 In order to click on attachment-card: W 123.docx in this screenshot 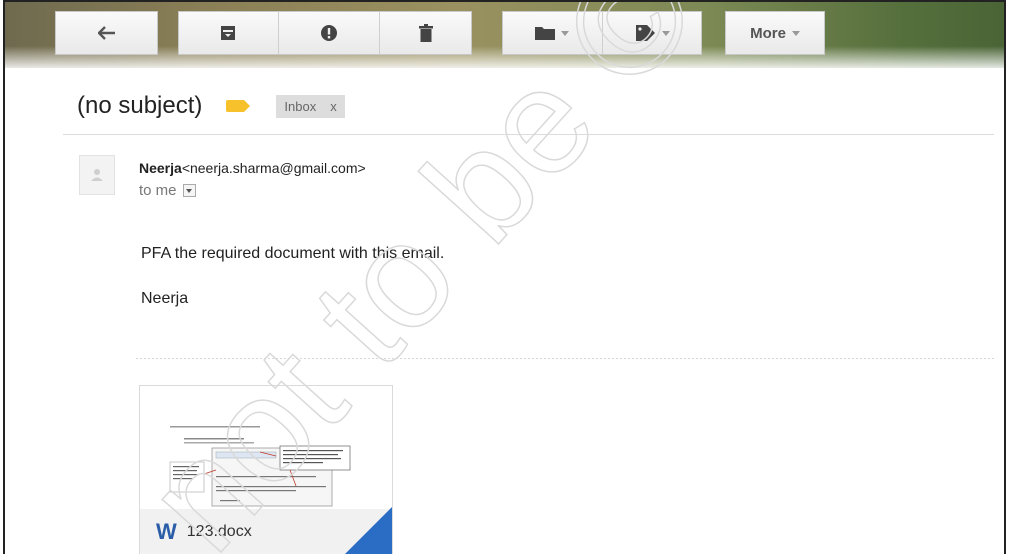, I will do `click(266, 469)`.